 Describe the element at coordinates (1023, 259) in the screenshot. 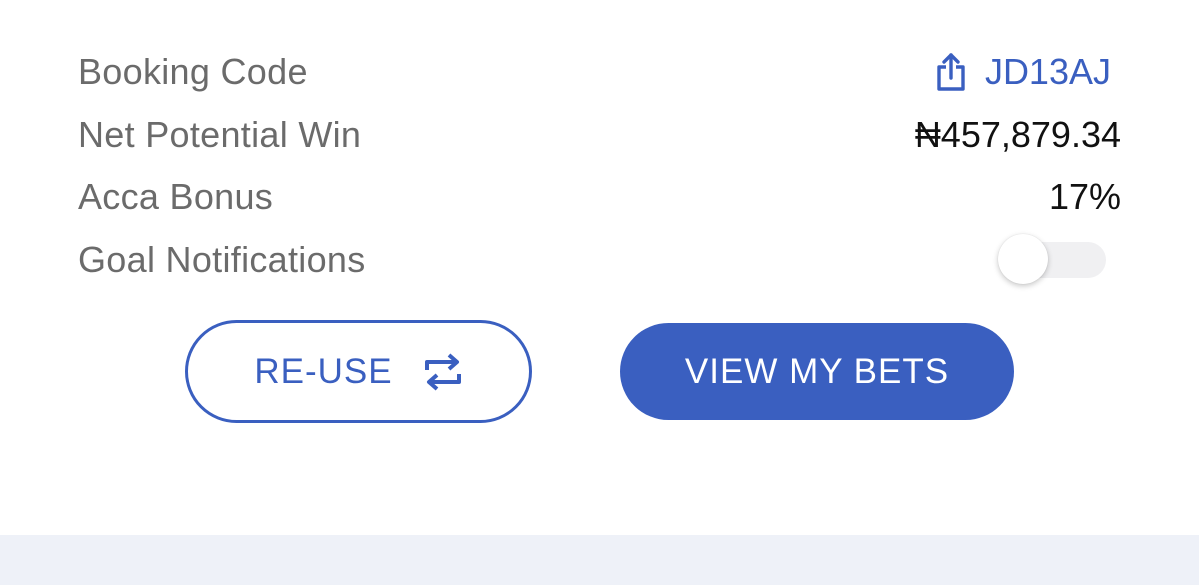

I see `toggle-knob` at that location.